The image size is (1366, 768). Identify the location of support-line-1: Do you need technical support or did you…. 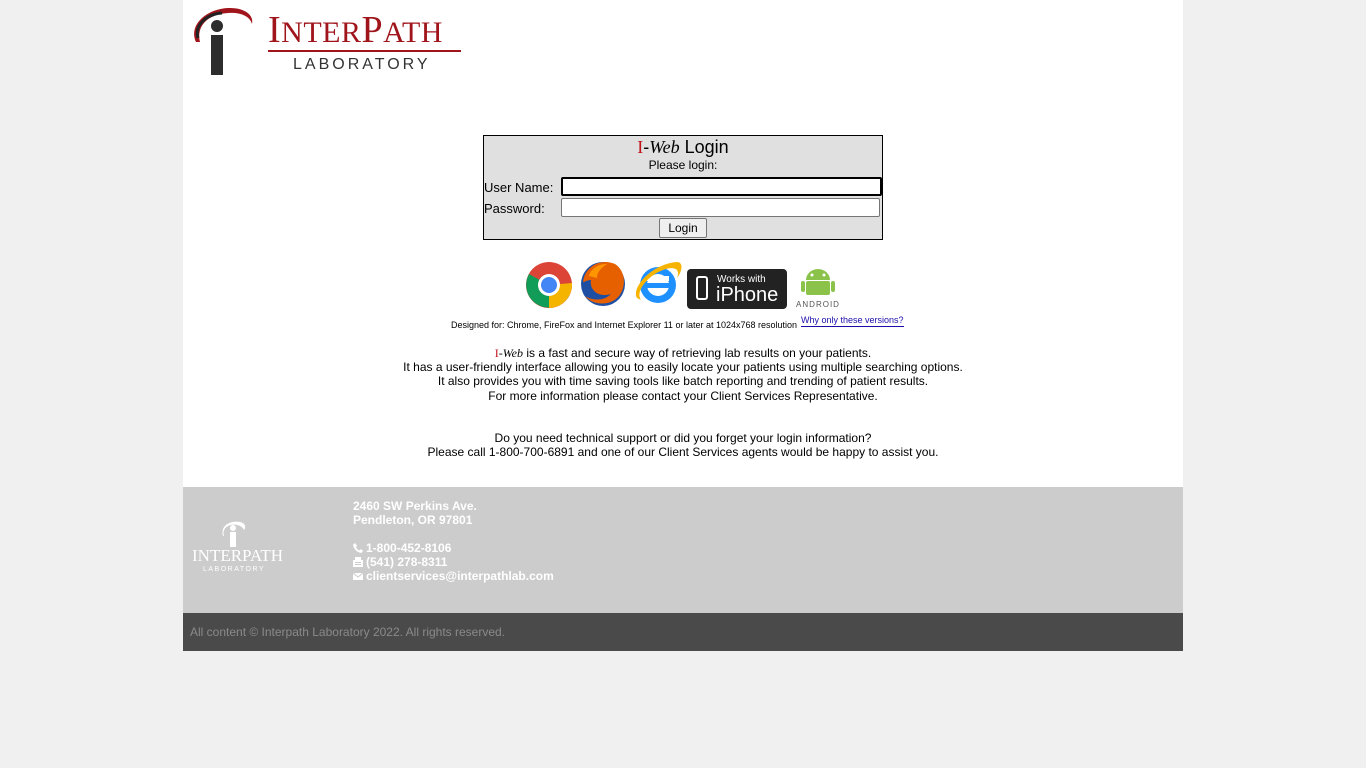
(683, 438).